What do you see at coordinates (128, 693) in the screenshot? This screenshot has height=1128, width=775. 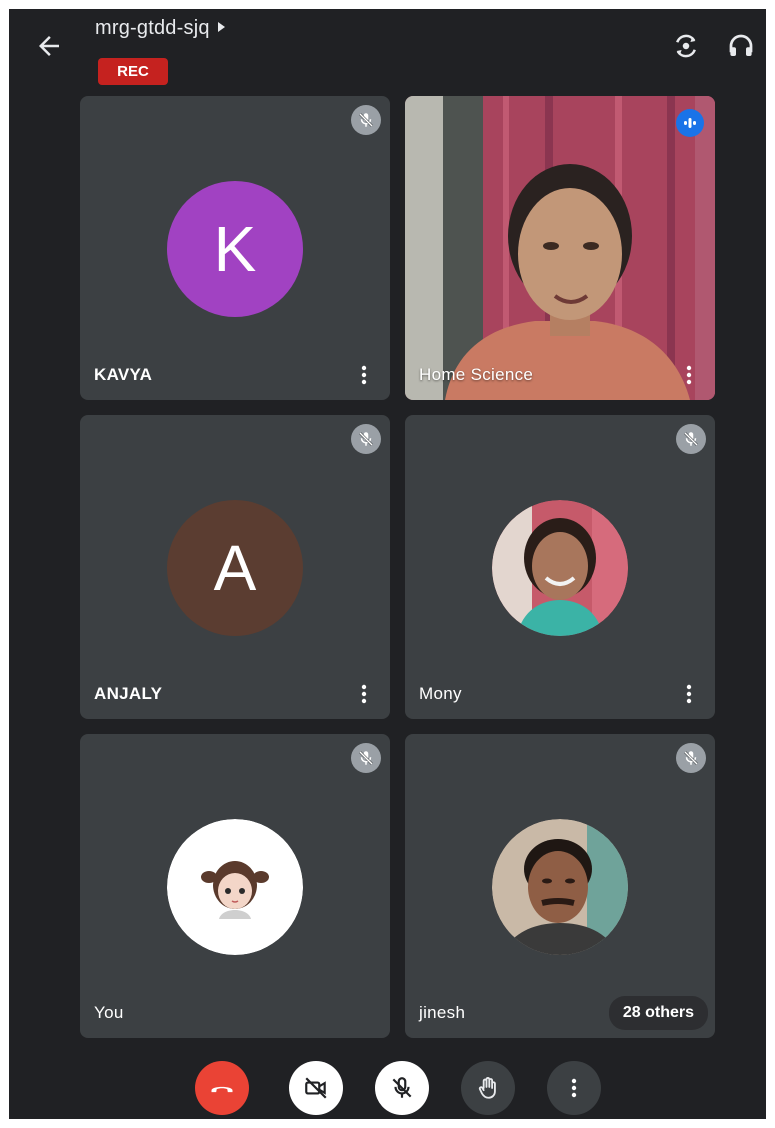 I see `participant-name: ANJALY` at bounding box center [128, 693].